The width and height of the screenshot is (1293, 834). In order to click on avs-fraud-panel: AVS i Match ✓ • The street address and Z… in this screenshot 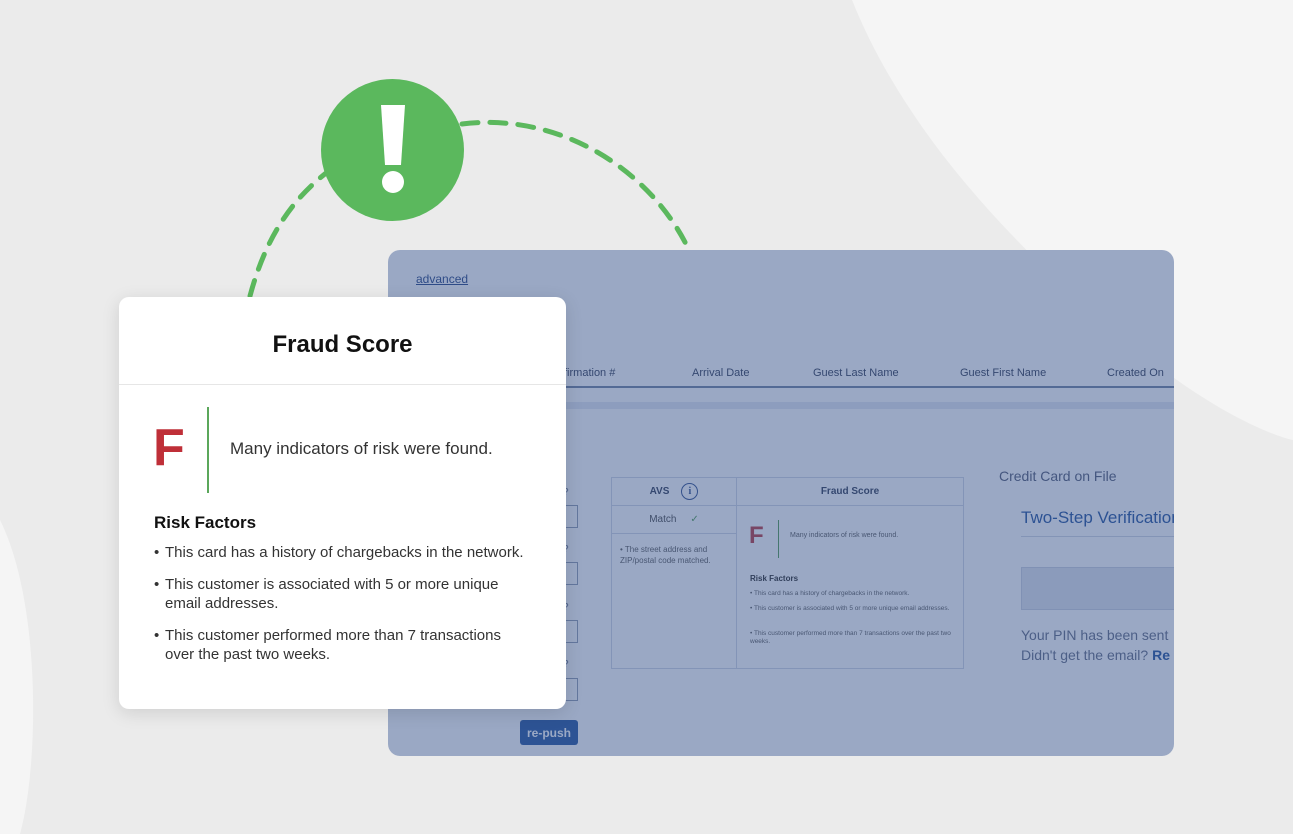, I will do `click(787, 573)`.